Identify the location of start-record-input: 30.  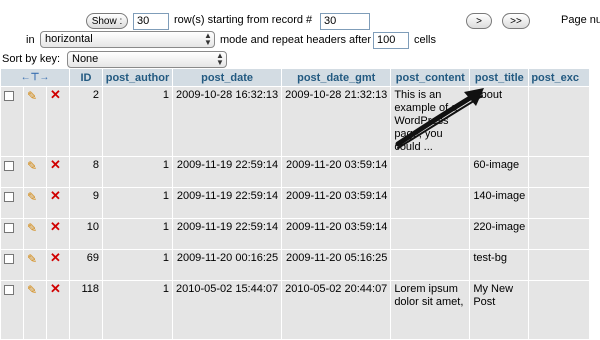
(345, 21).